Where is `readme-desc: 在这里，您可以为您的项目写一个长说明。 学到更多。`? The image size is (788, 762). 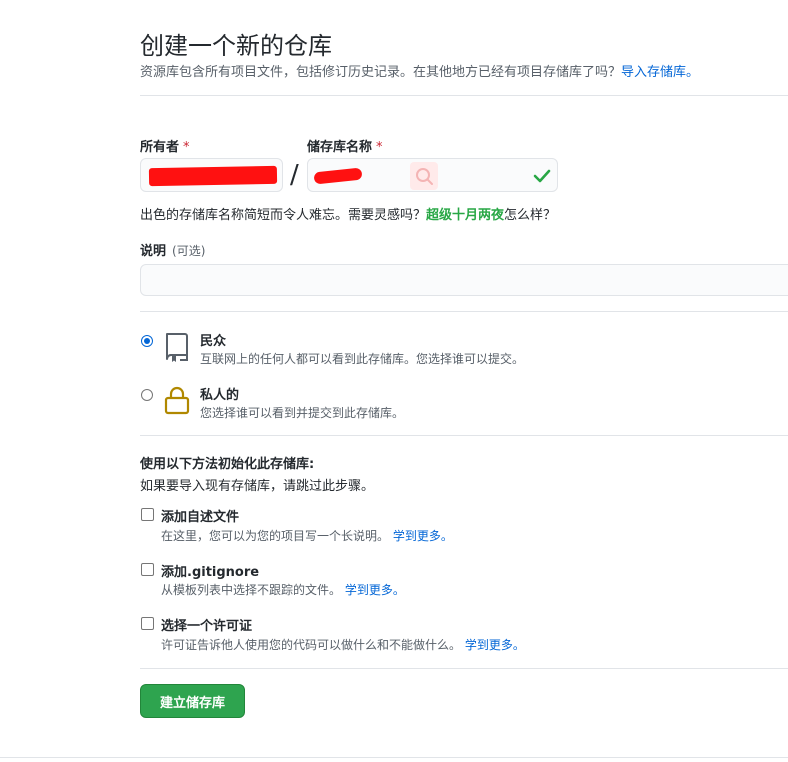
readme-desc: 在这里，您可以为您的项目写一个长说明。 学到更多。 is located at coordinates (307, 535).